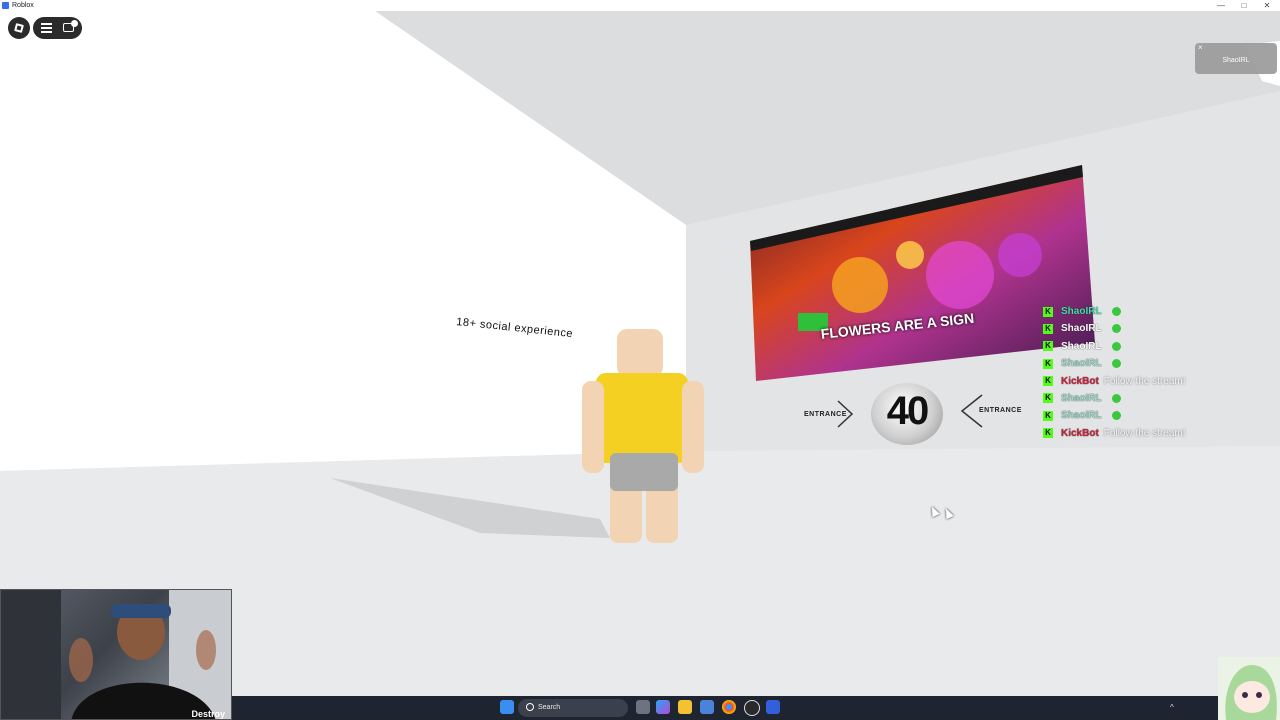  Describe the element at coordinates (685, 707) in the screenshot. I see `file-explorer-icon` at that location.